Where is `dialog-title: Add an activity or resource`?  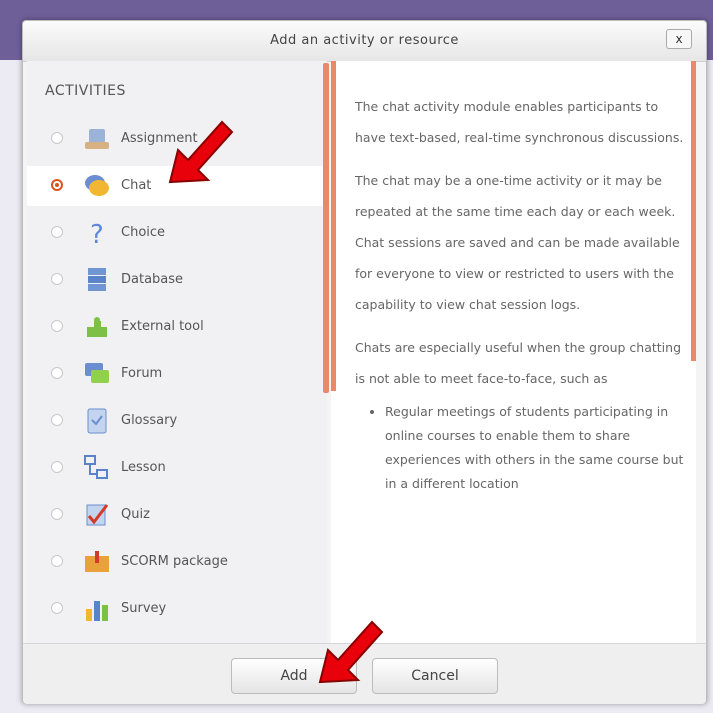
dialog-title: Add an activity or resource is located at coordinates (364, 40).